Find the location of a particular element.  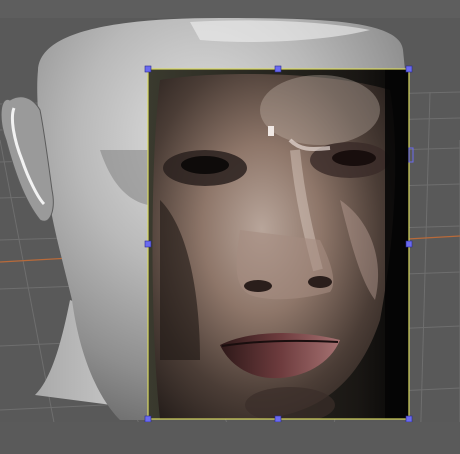

selection-handle-tr is located at coordinates (409, 69).